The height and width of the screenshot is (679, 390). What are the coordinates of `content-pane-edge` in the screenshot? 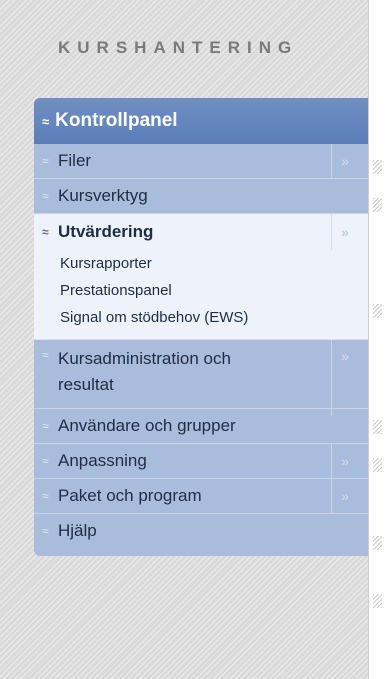 It's located at (379, 339).